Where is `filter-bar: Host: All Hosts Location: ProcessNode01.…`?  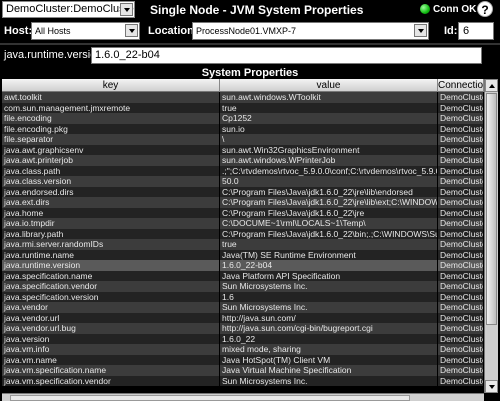
filter-bar: Host: All Hosts Location: ProcessNode01.… is located at coordinates (250, 31).